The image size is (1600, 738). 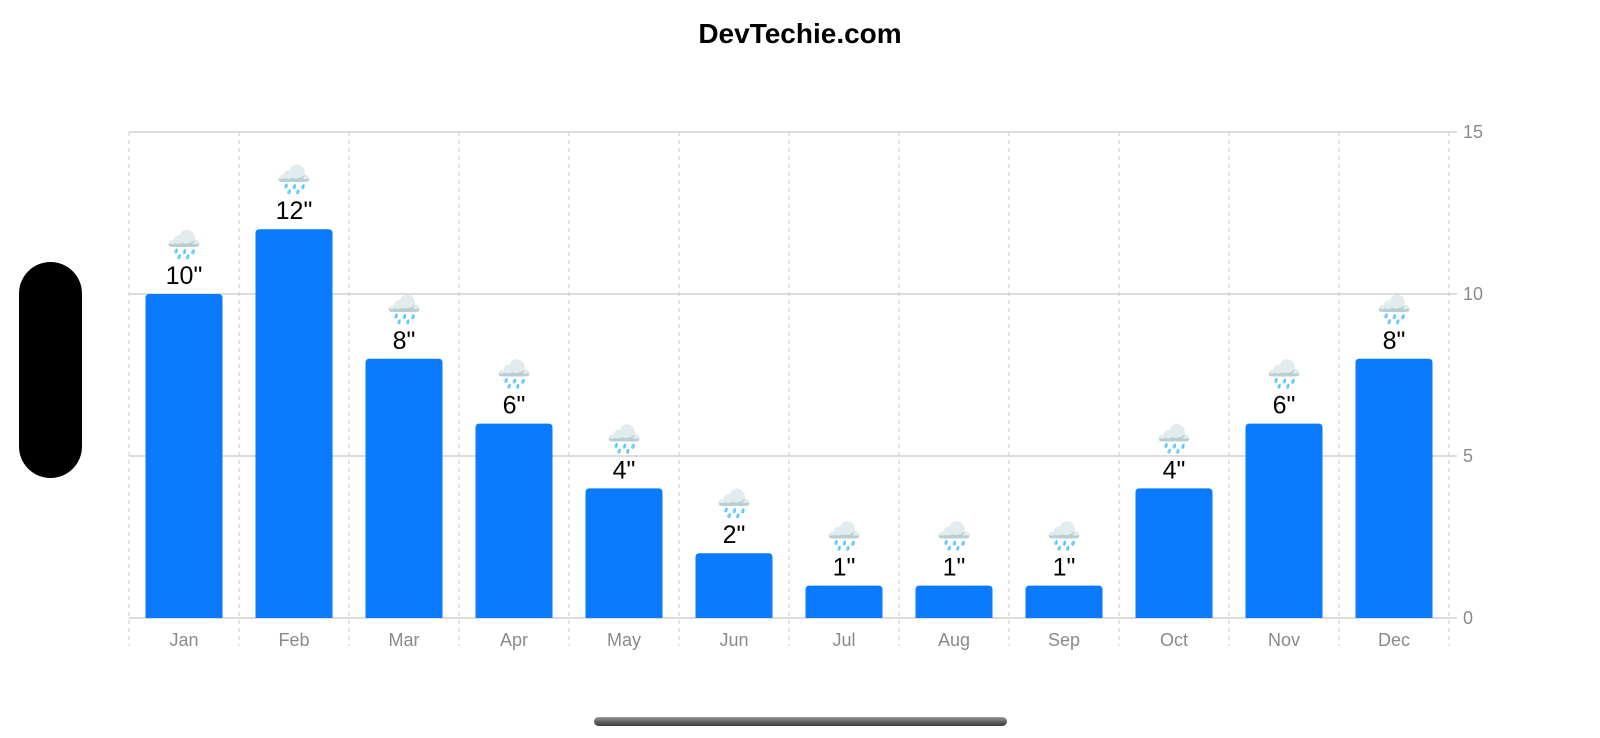 I want to click on y-tick-label: 0, so click(x=1468, y=618).